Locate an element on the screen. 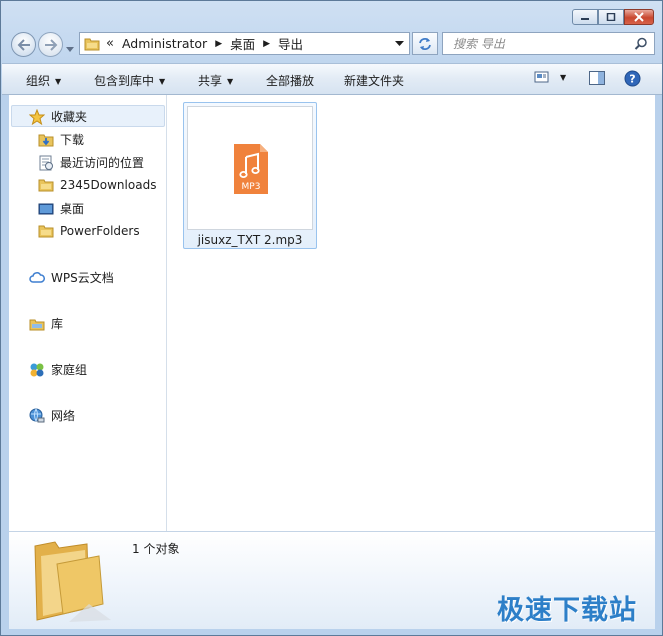  view-icon is located at coordinates (541, 77).